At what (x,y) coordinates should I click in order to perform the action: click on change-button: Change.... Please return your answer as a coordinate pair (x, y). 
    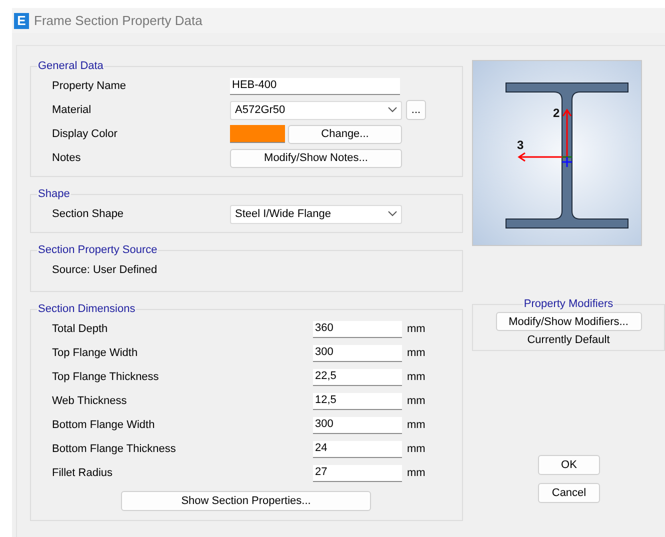
    Looking at the image, I should click on (345, 134).